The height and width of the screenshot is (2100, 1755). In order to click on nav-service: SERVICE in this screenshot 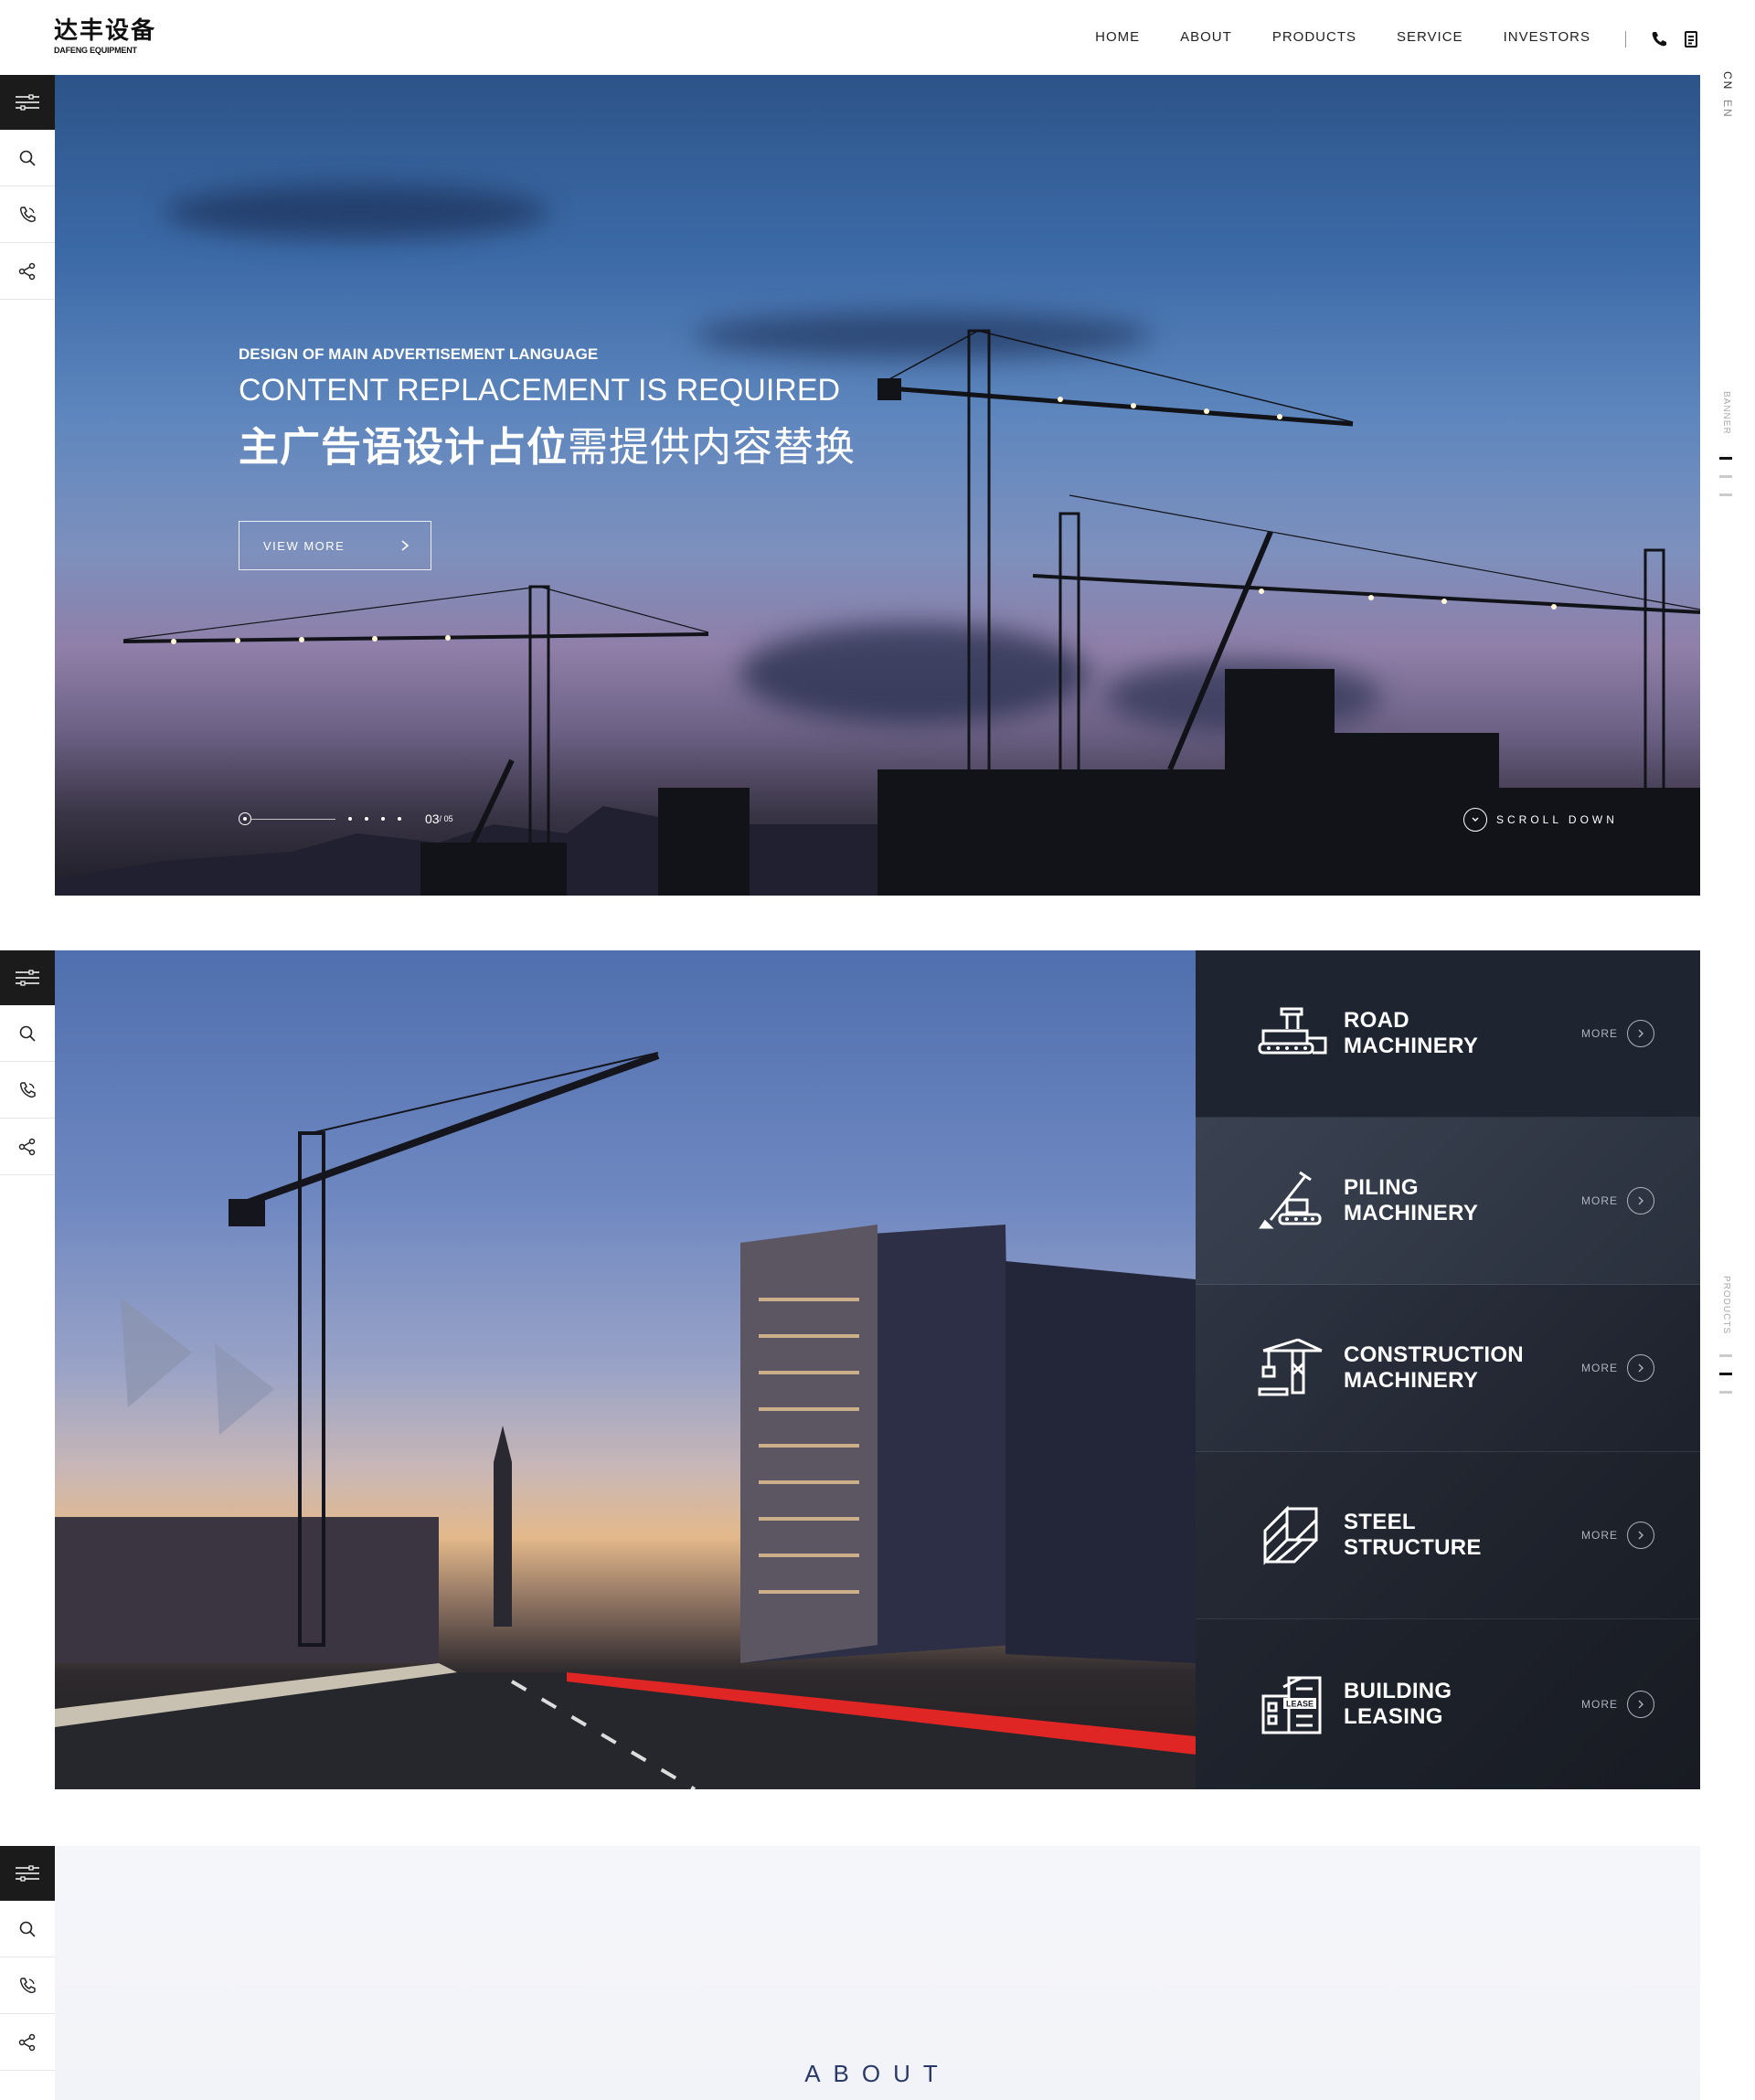, I will do `click(1430, 37)`.